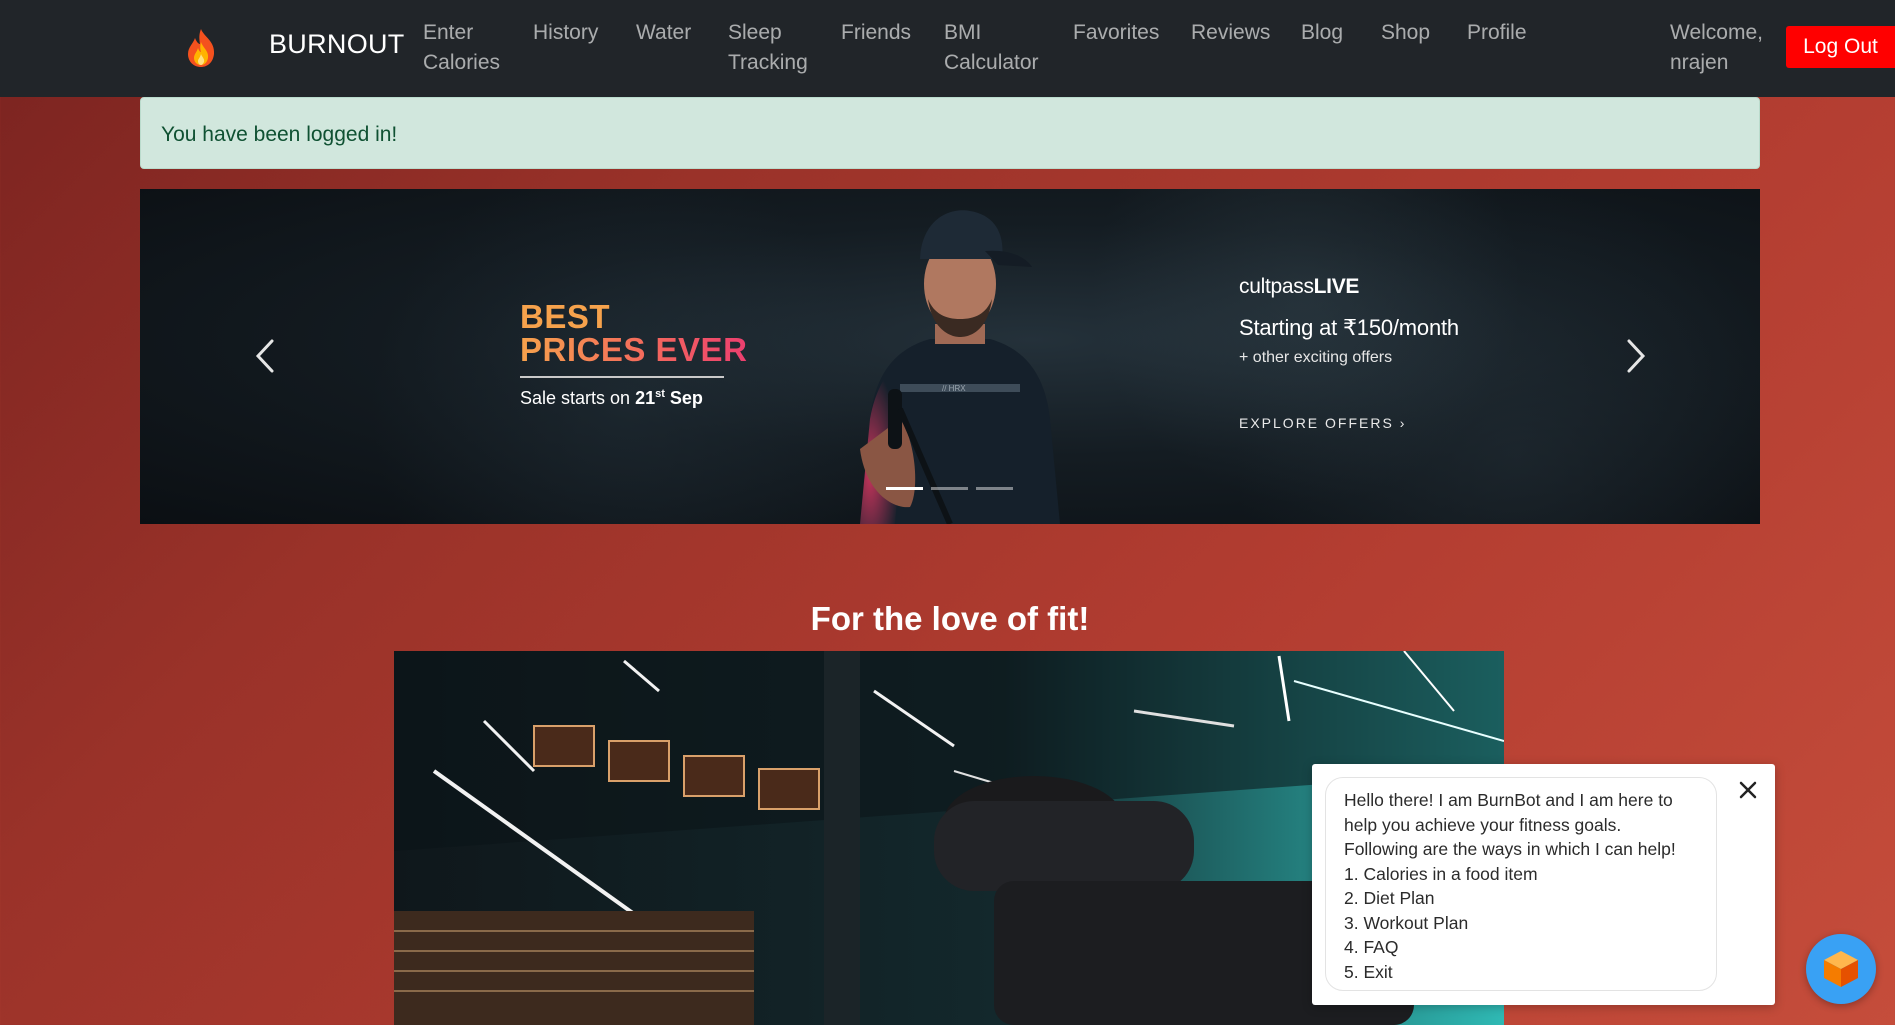 The width and height of the screenshot is (1895, 1025). I want to click on carousel-prev-icon, so click(266, 356).